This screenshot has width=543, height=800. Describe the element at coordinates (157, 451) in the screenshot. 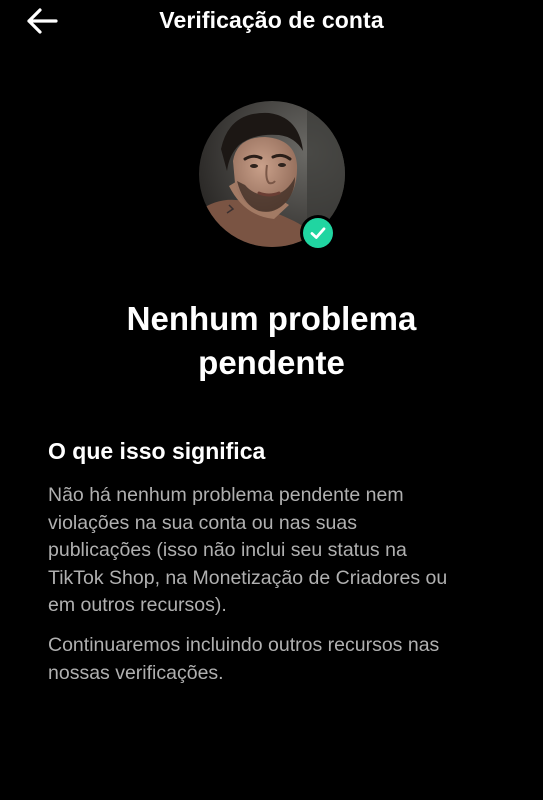

I see `section-title: O que isso significa` at that location.